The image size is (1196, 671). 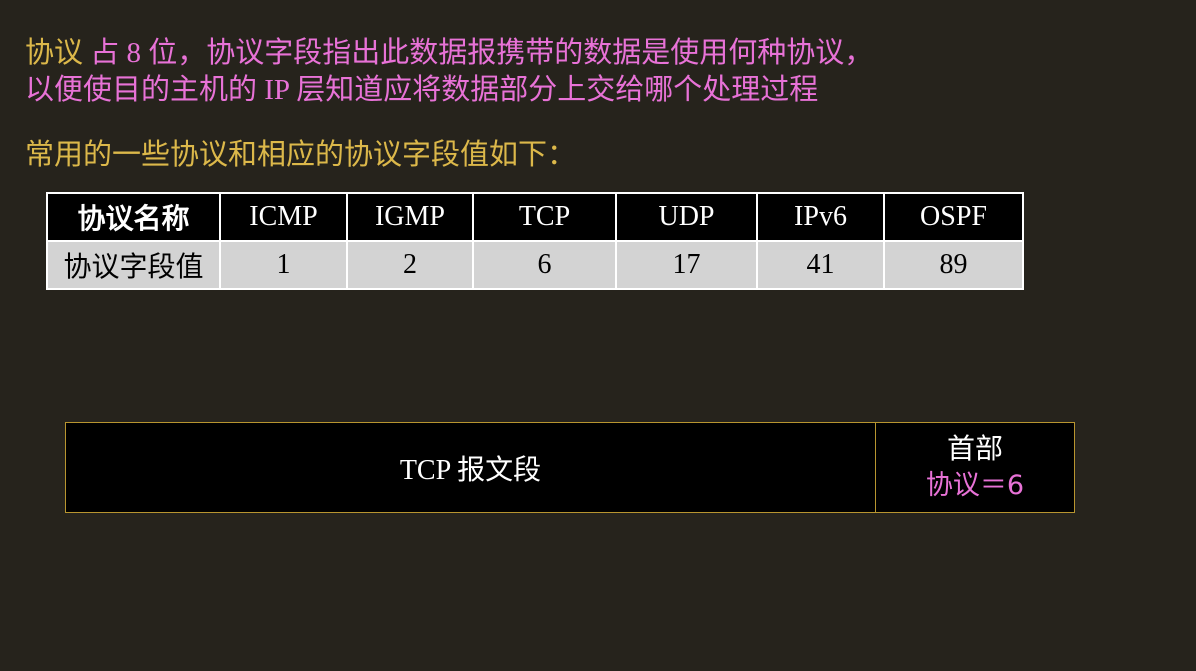 I want to click on header-cell-ipv6: IPv6, so click(x=820, y=217).